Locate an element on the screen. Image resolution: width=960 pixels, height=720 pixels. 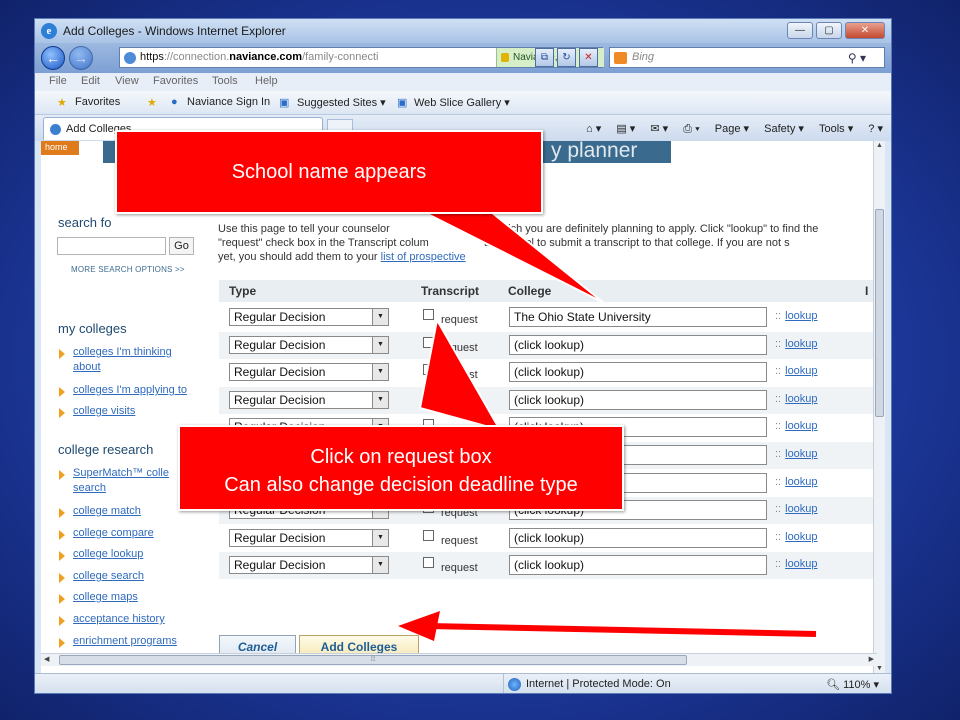
link-college-maps: college maps is located at coordinates (132, 597).